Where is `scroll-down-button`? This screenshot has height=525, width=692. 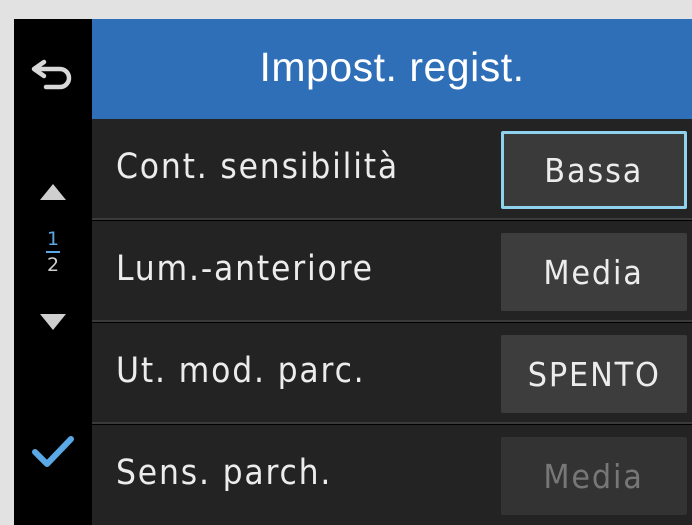 scroll-down-button is located at coordinates (53, 322).